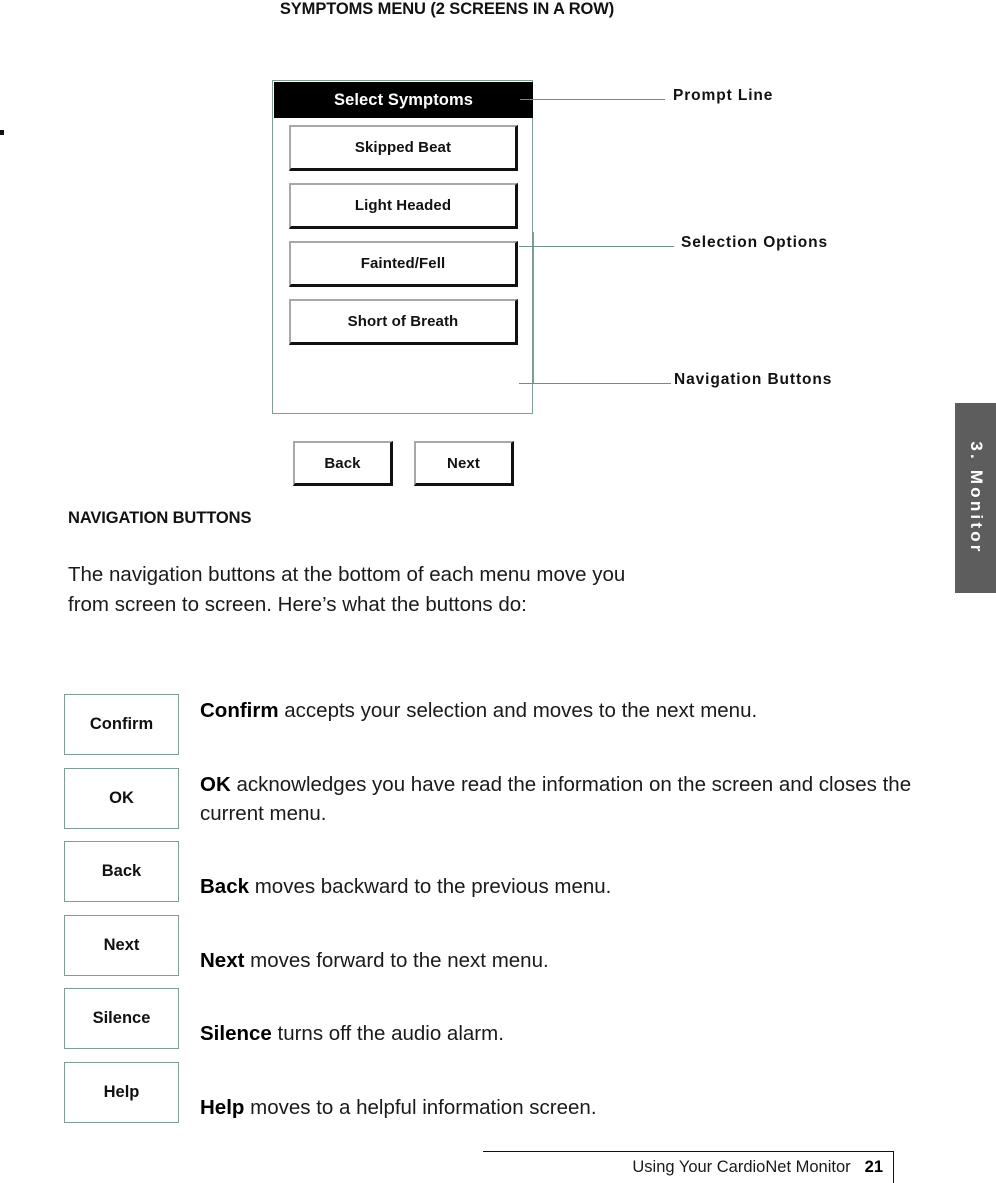 Image resolution: width=996 pixels, height=1183 pixels. I want to click on callout-label-selection-options: Selection Options, so click(755, 242).